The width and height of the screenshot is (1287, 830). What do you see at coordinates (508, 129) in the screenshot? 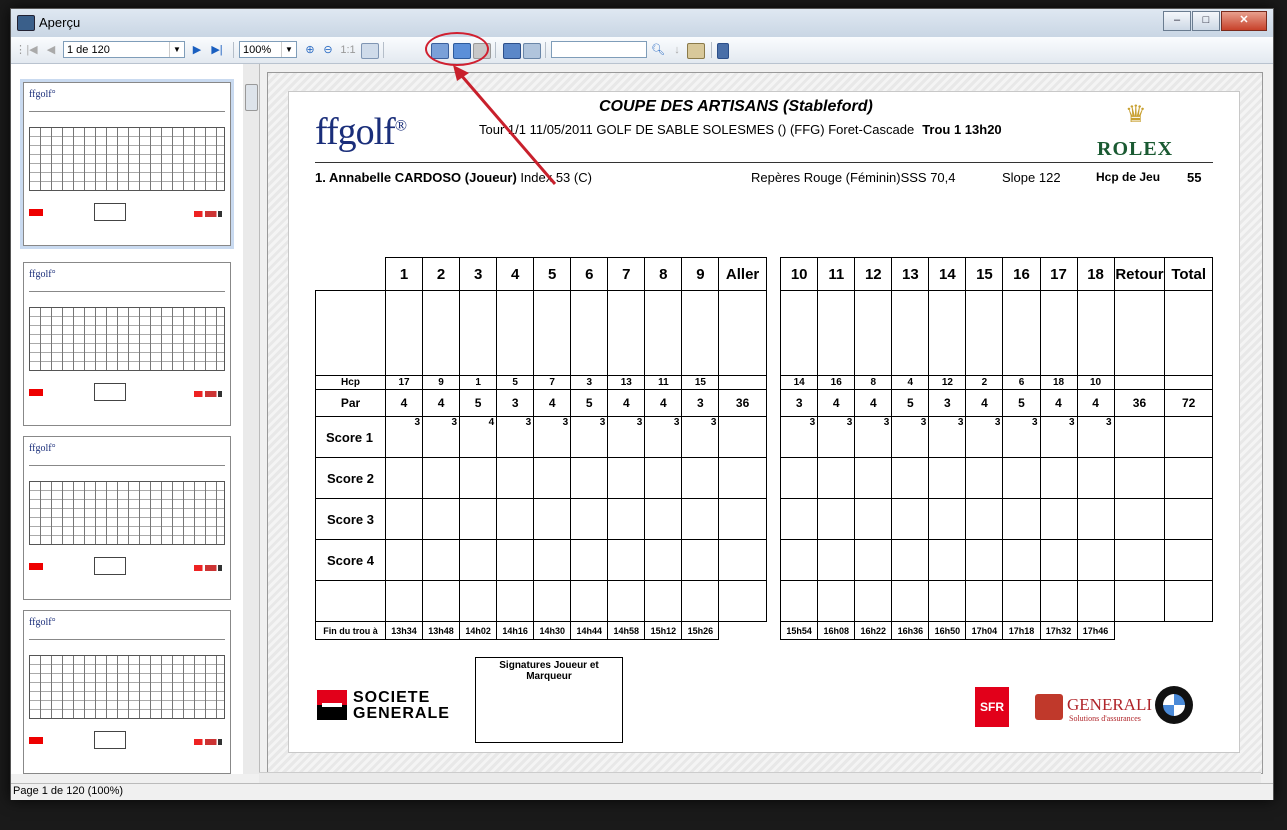
I see `annotation-arrow-shaft` at bounding box center [508, 129].